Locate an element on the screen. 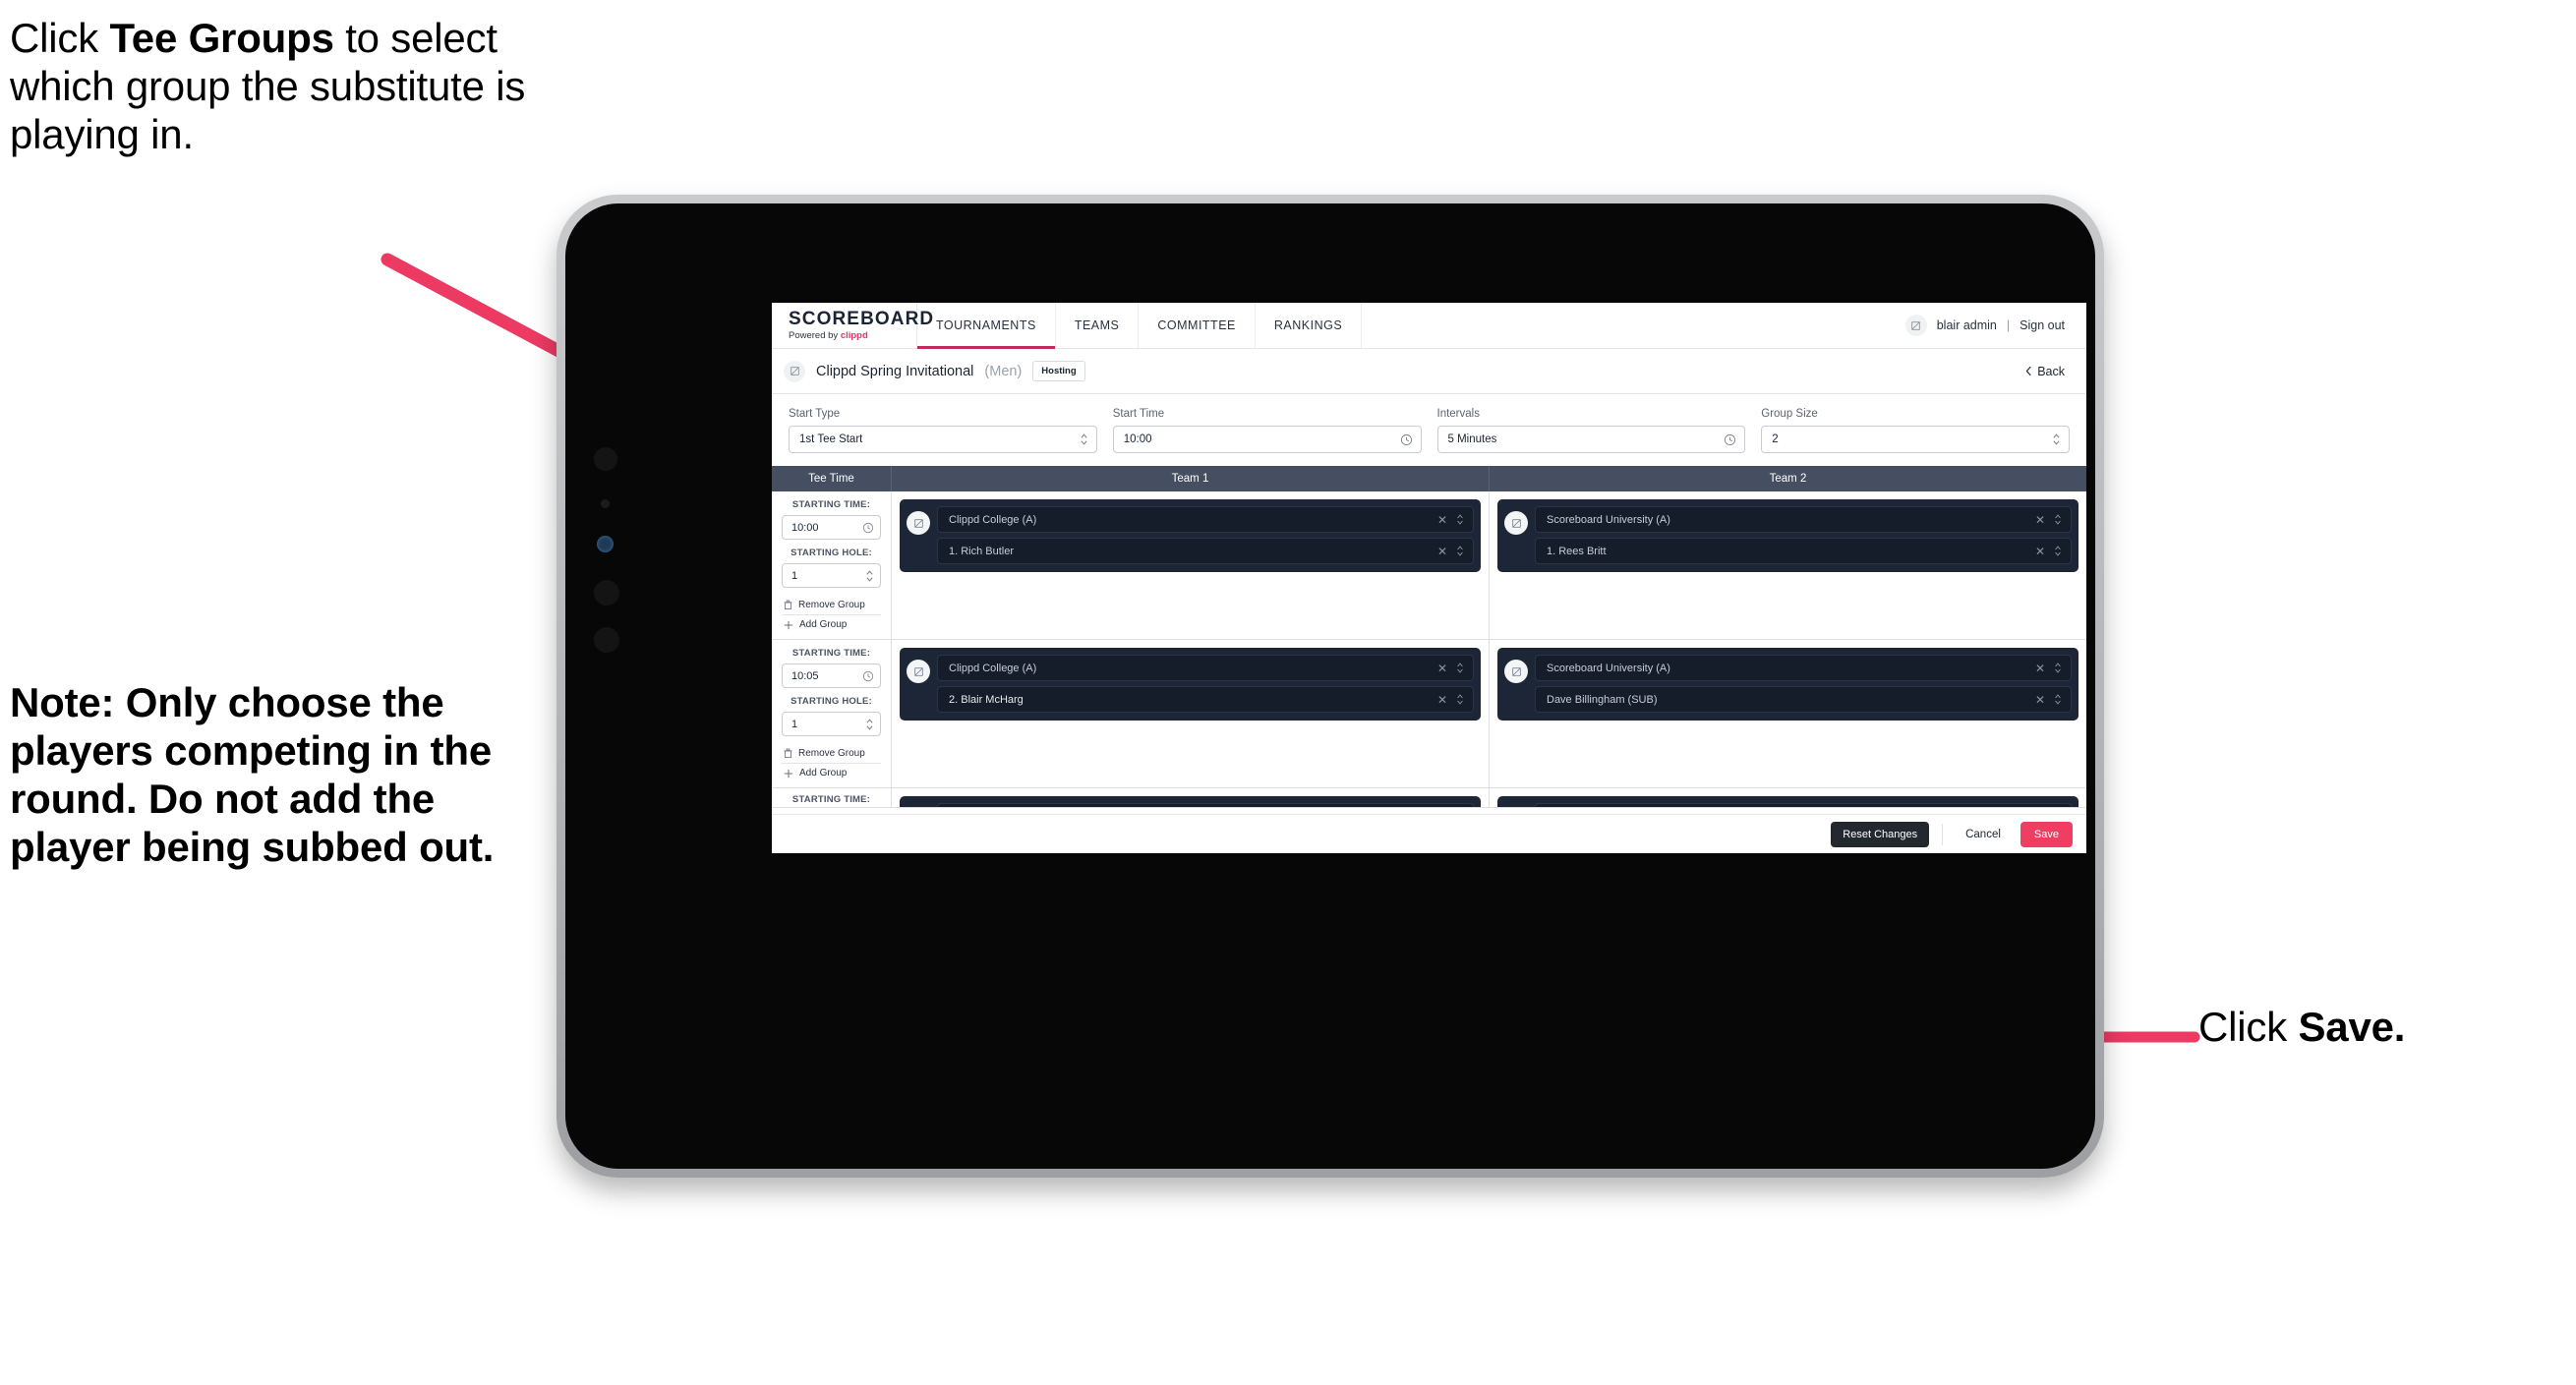 The image size is (2576, 1385). column-header-tee-time: Tee Time is located at coordinates (832, 478).